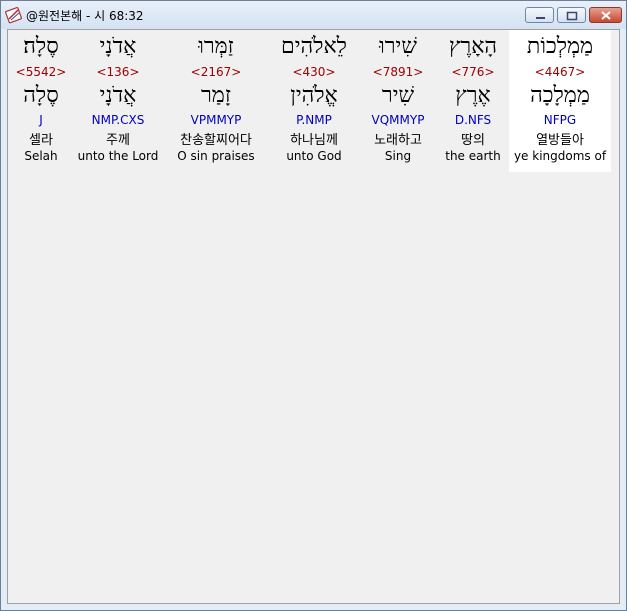  I want to click on maximize-button, so click(571, 15).